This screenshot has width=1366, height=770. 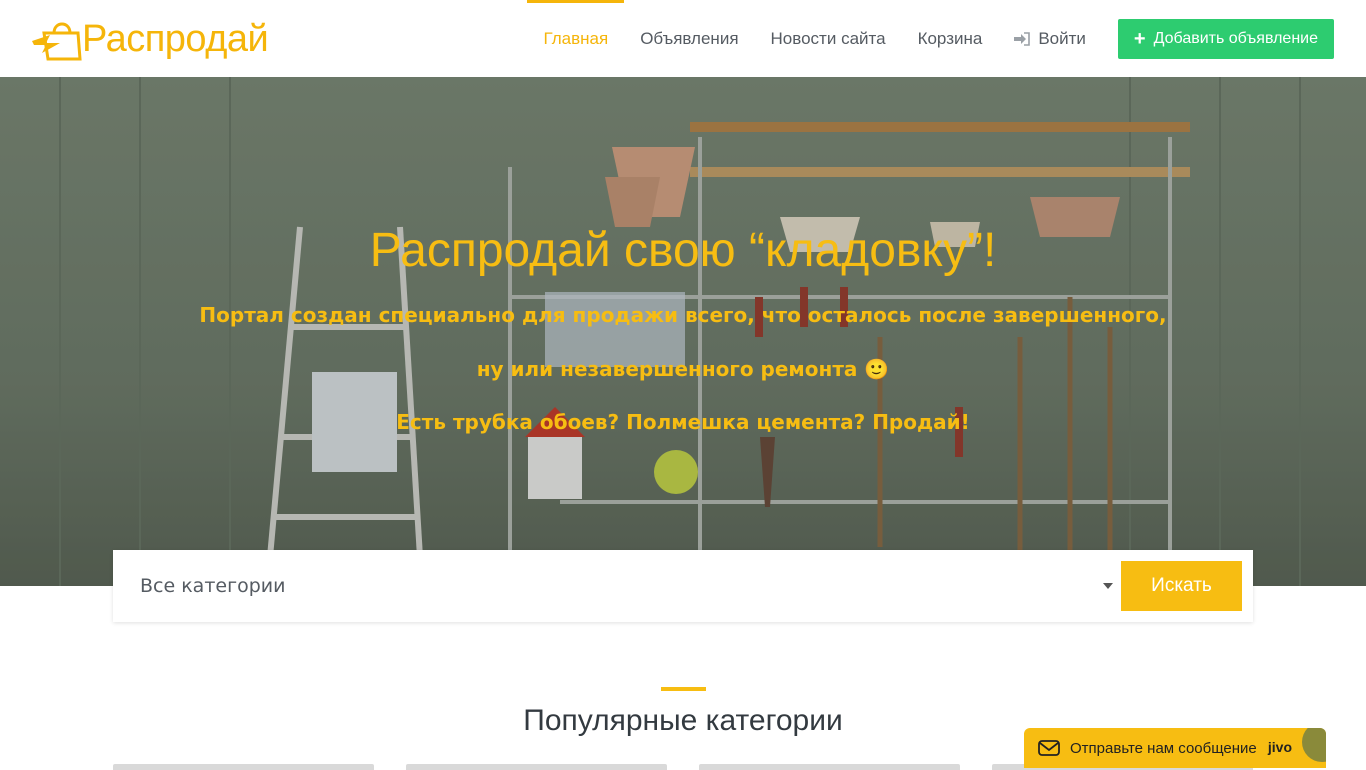 What do you see at coordinates (1062, 38) in the screenshot?
I see `nav-item-label: Войти` at bounding box center [1062, 38].